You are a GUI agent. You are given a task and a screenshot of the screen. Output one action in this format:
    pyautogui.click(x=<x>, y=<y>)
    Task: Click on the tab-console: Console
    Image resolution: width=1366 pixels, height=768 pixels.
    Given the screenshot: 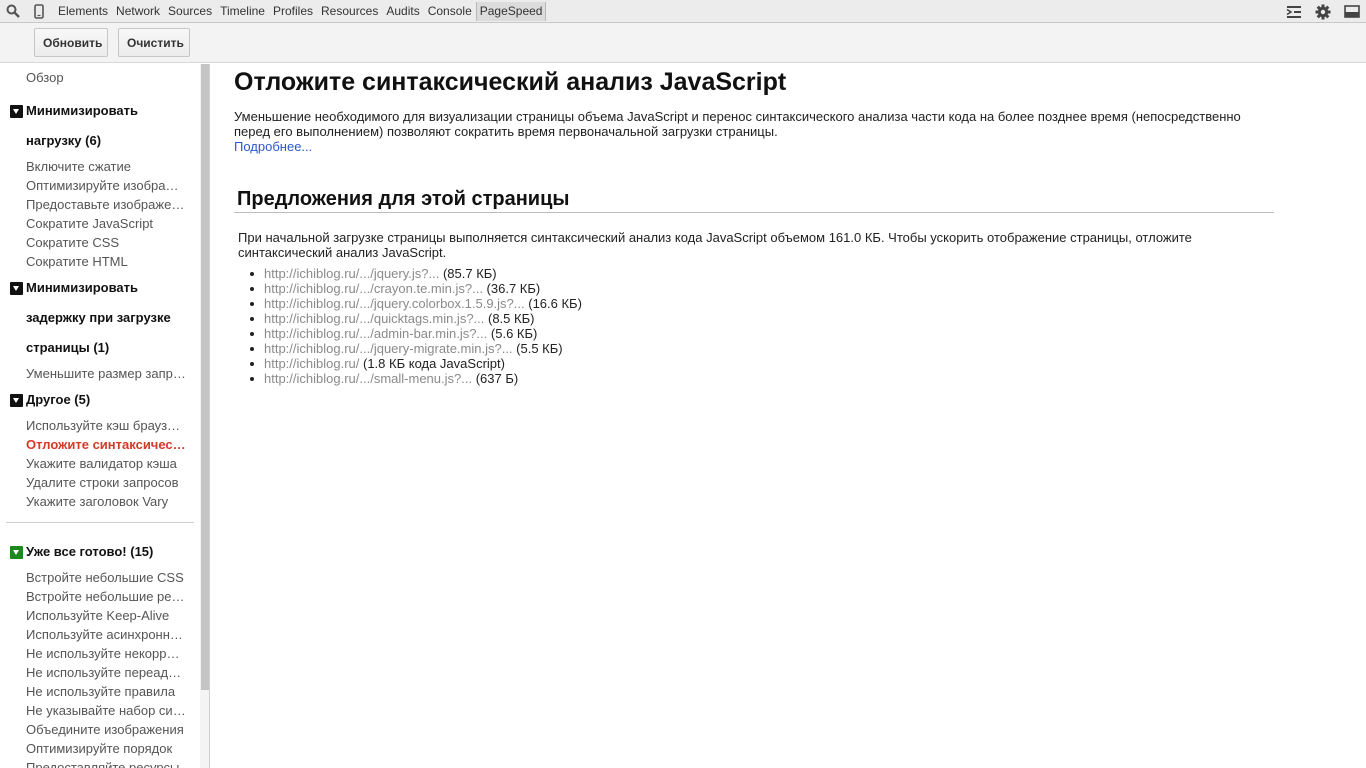 What is the action you would take?
    pyautogui.click(x=450, y=11)
    